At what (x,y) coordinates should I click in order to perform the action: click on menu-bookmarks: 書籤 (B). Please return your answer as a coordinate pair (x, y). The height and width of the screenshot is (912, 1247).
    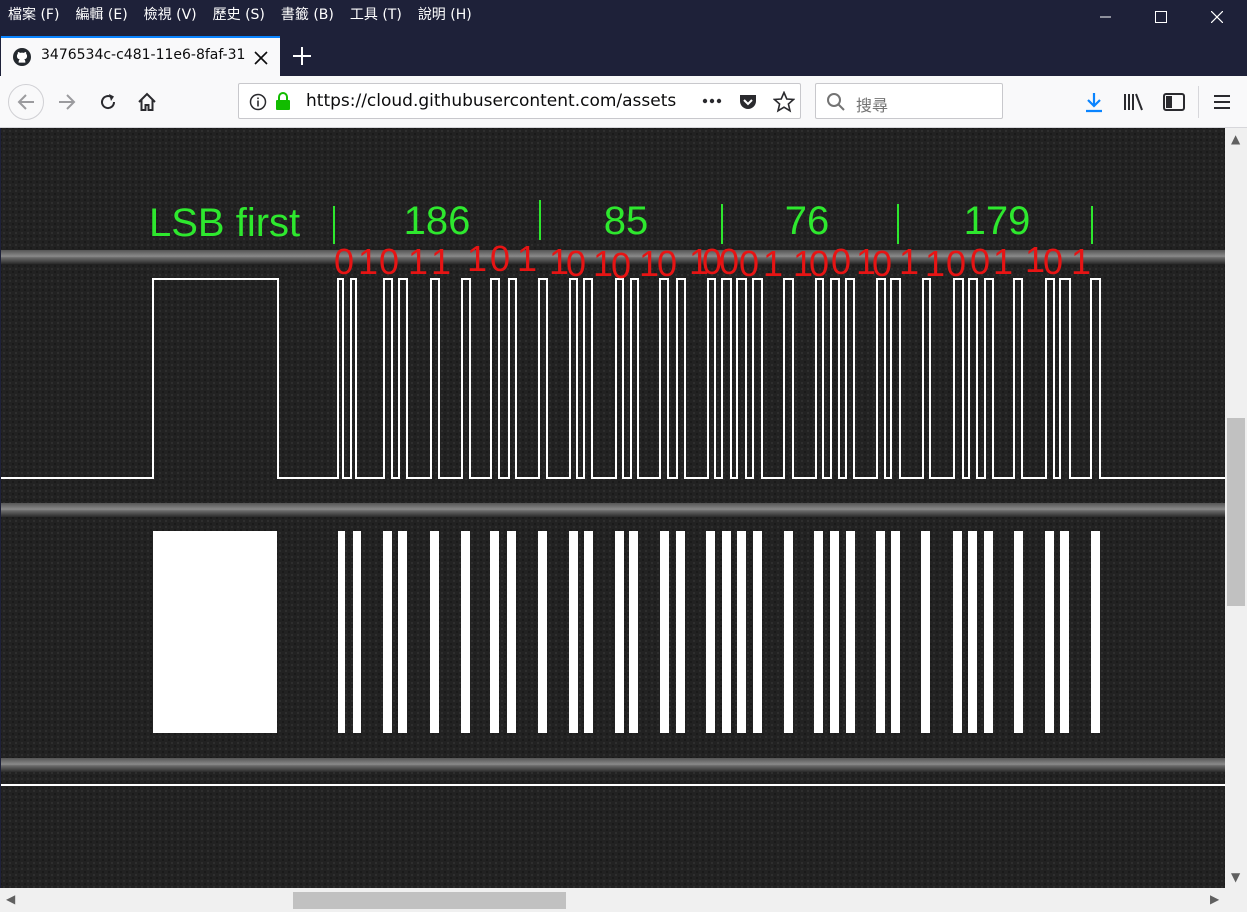
    Looking at the image, I should click on (307, 15).